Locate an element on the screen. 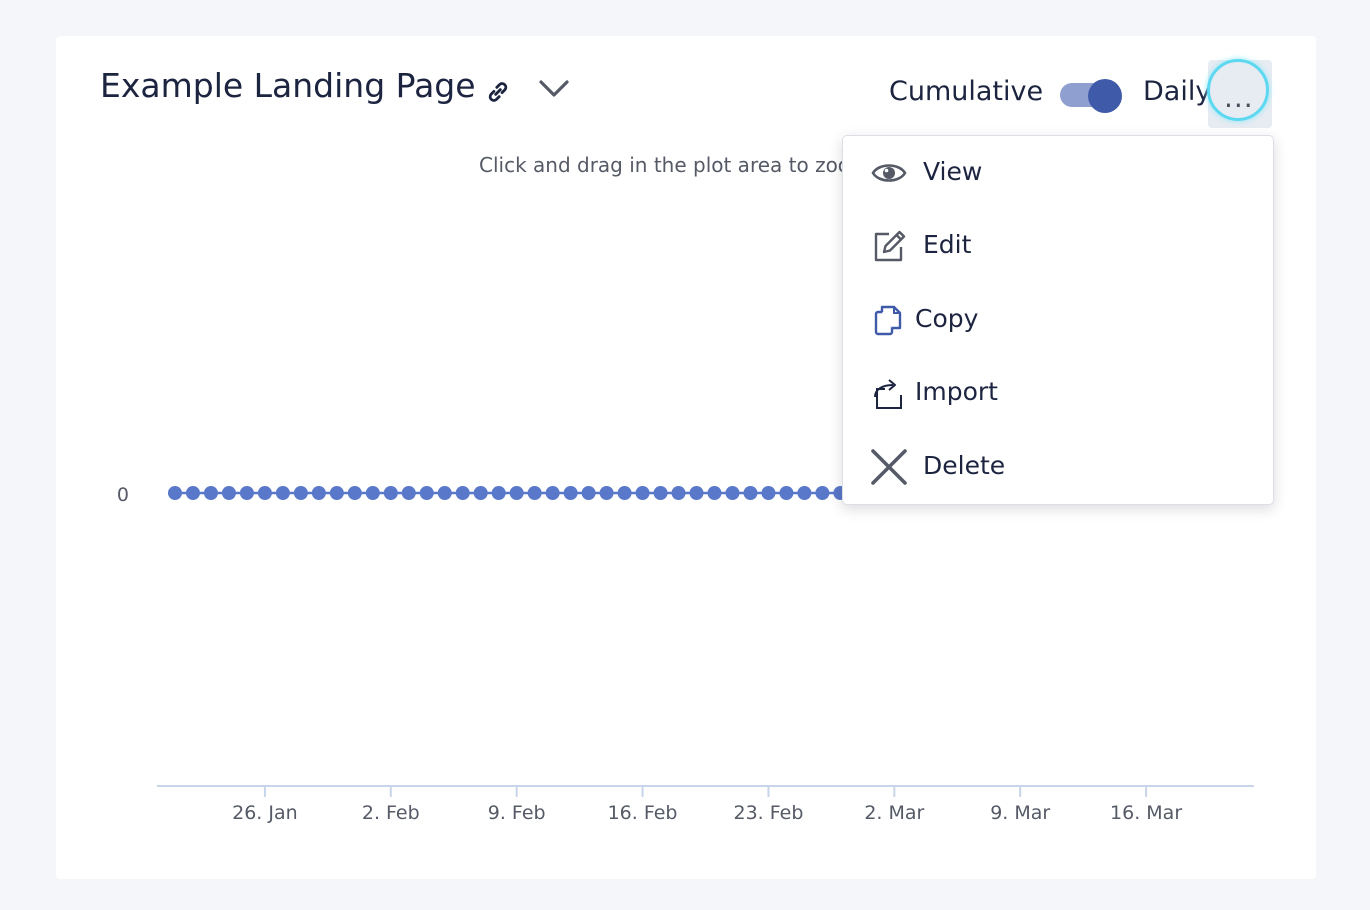 The width and height of the screenshot is (1370, 910). x-tick-label: 2. Feb is located at coordinates (391, 813).